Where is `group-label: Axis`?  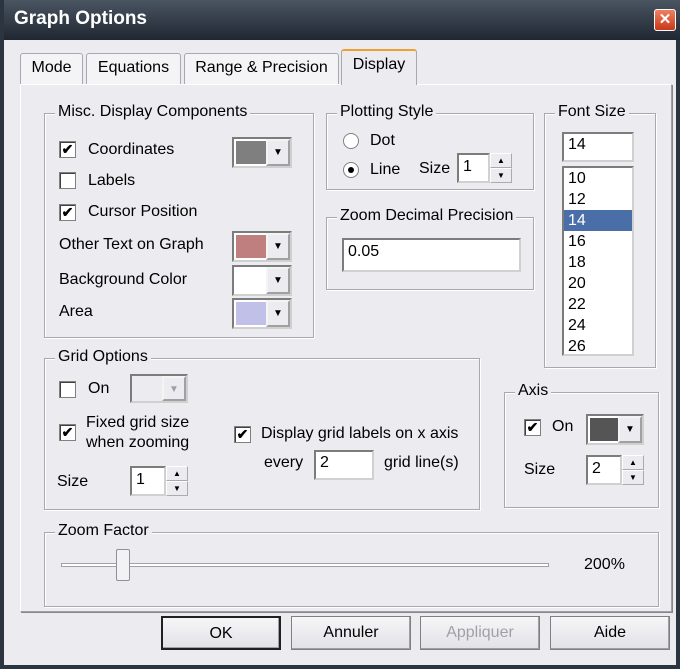 group-label: Axis is located at coordinates (533, 391).